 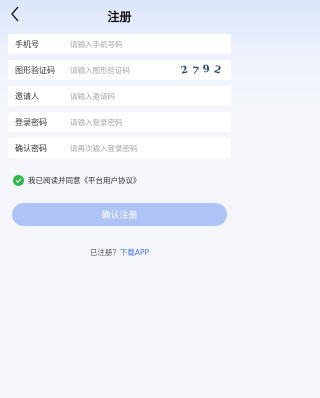 I want to click on password-label: 登录密码, so click(x=31, y=122).